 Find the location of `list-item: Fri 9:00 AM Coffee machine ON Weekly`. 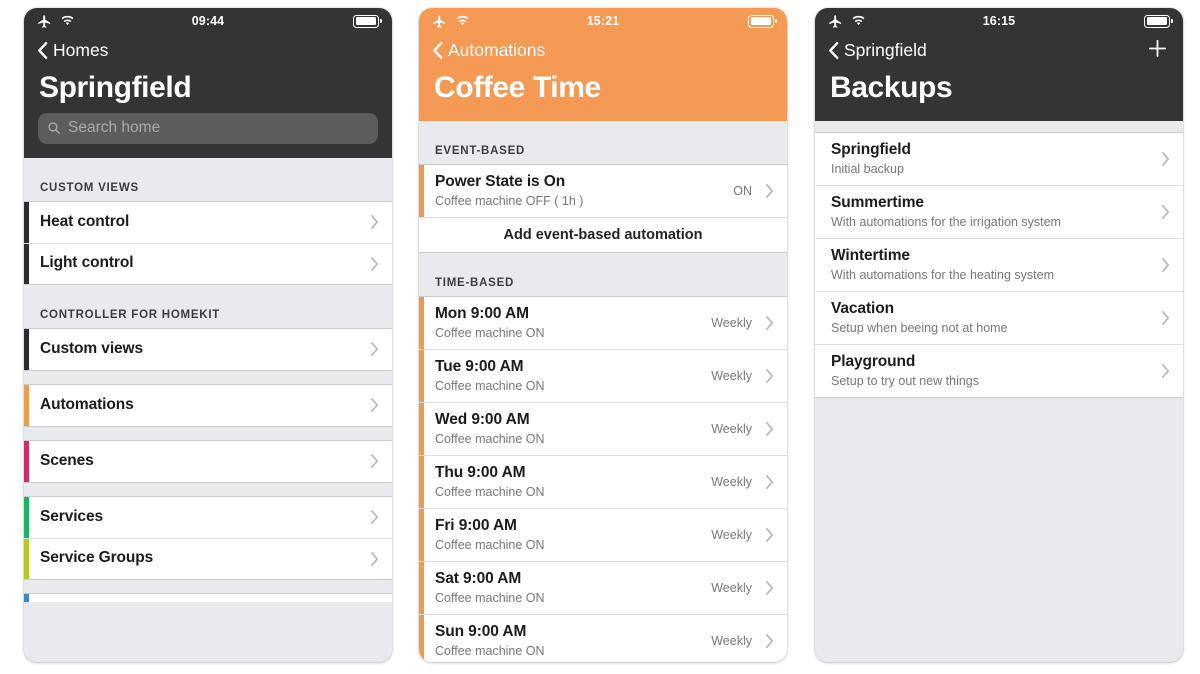

list-item: Fri 9:00 AM Coffee machine ON Weekly is located at coordinates (603, 534).